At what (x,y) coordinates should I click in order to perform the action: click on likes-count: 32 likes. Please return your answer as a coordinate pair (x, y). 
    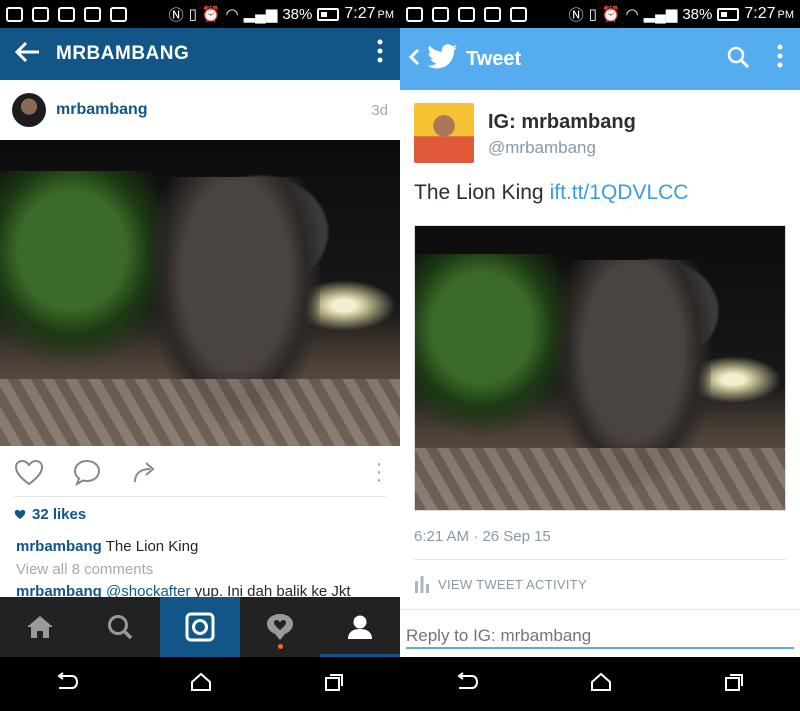
    Looking at the image, I should click on (50, 514).